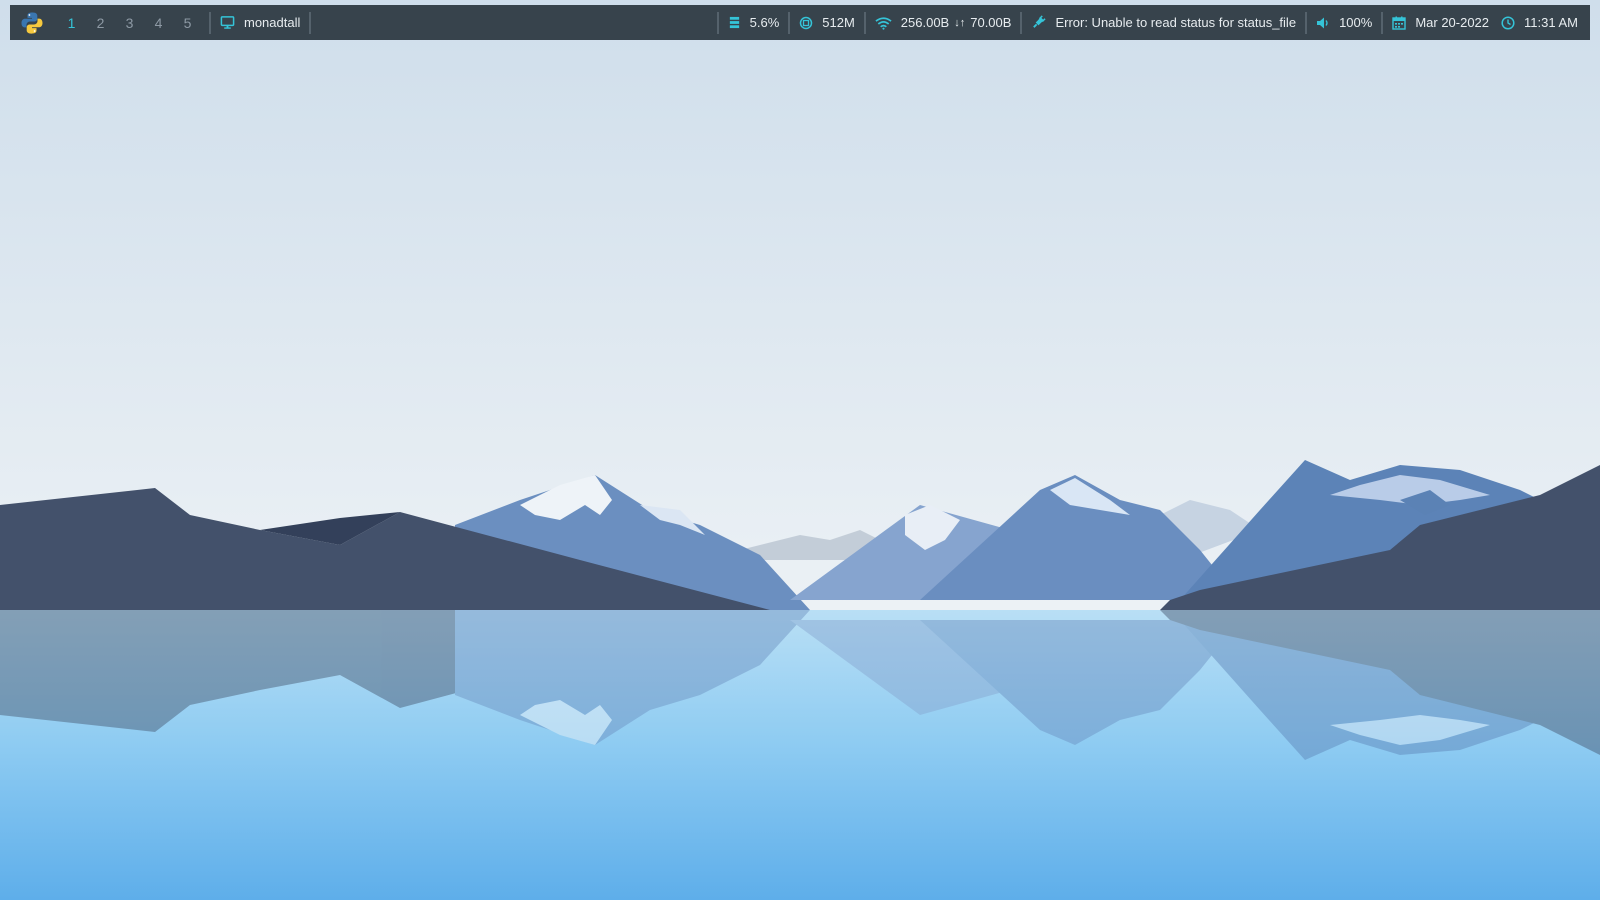 The height and width of the screenshot is (900, 1600). I want to click on clock-widget: 11:31 AM, so click(1539, 22).